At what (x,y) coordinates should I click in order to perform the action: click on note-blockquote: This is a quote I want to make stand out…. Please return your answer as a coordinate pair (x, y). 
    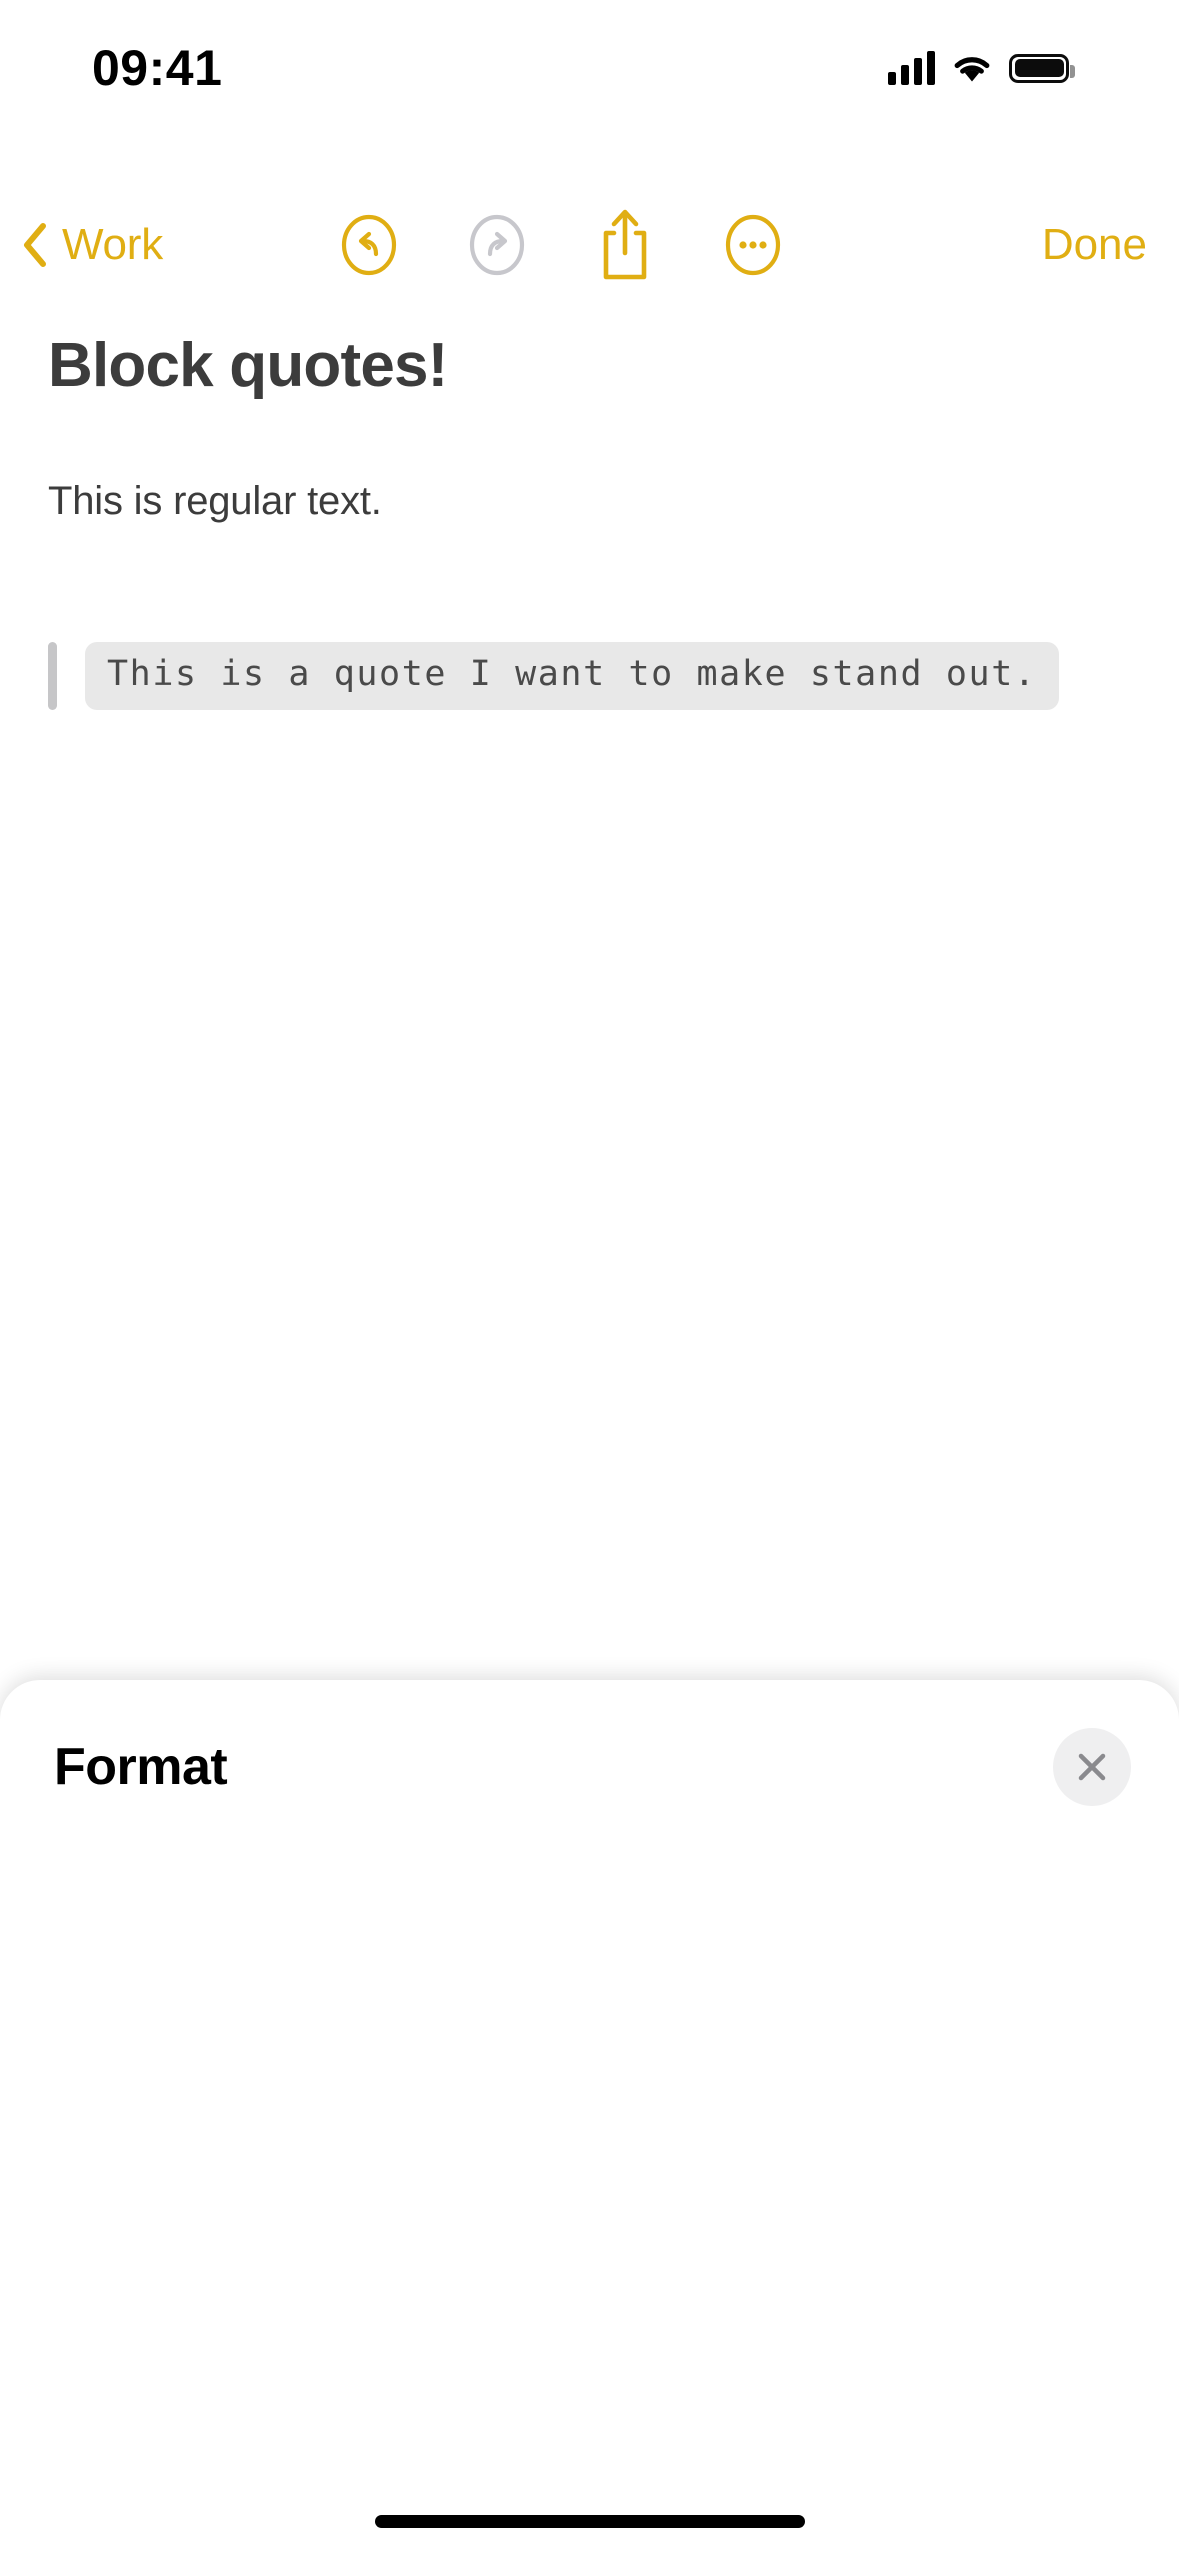
    Looking at the image, I should click on (613, 676).